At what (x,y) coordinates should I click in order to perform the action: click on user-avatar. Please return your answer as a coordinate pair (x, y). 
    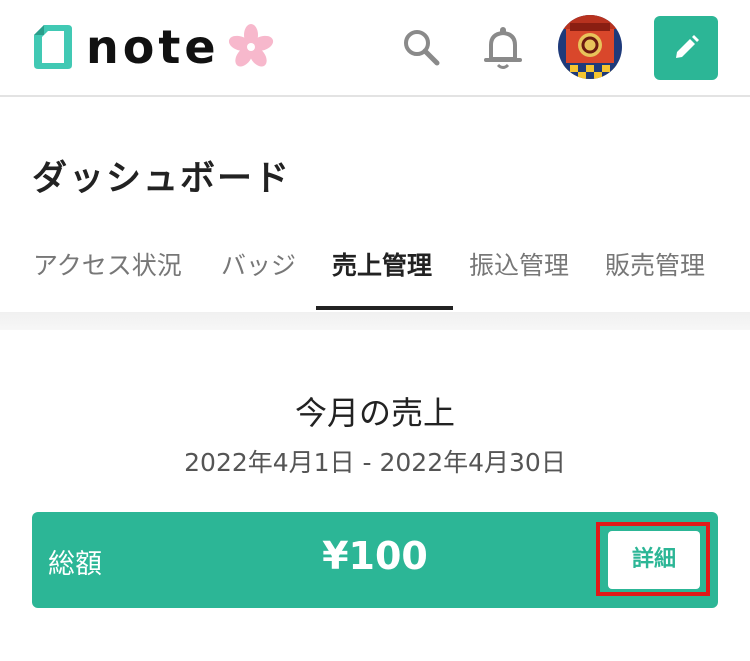
    Looking at the image, I should click on (590, 47).